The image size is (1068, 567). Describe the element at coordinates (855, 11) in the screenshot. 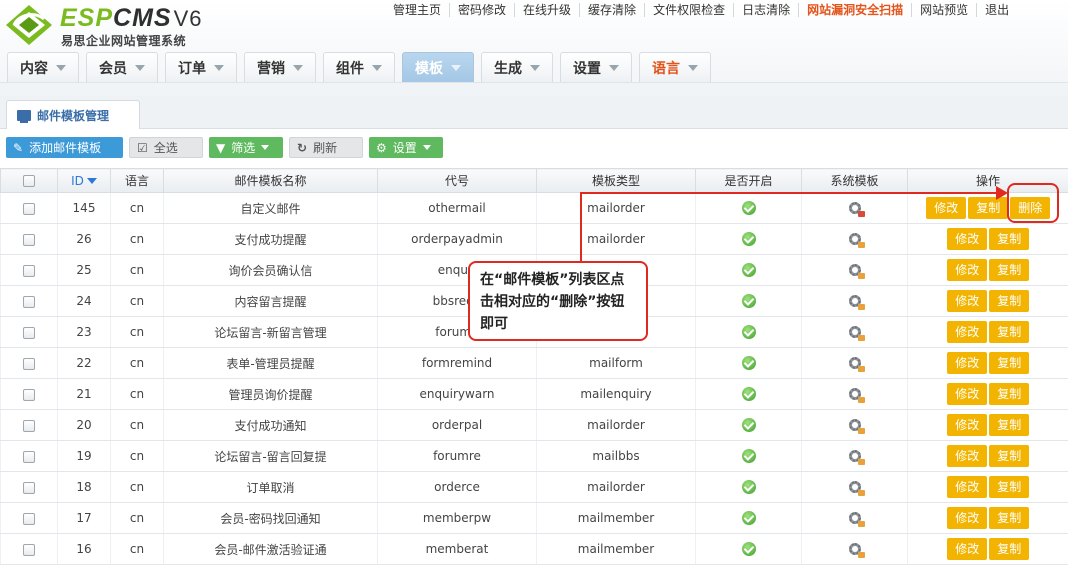

I see `toplink-security-scan: 网站漏洞安全扫描` at that location.